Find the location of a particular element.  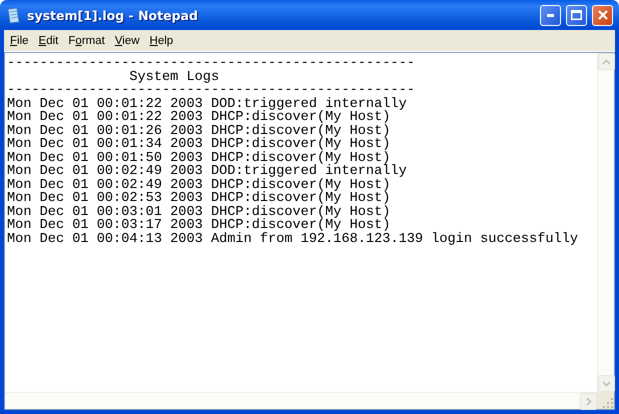

menu-item: File is located at coordinates (20, 40).